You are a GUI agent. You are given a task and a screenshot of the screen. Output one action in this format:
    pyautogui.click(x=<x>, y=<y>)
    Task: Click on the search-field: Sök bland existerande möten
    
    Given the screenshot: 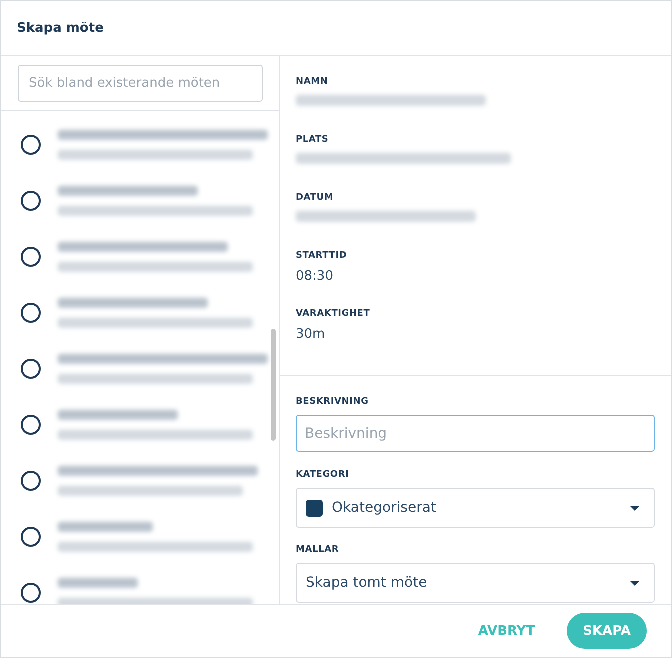 What is the action you would take?
    pyautogui.click(x=140, y=83)
    